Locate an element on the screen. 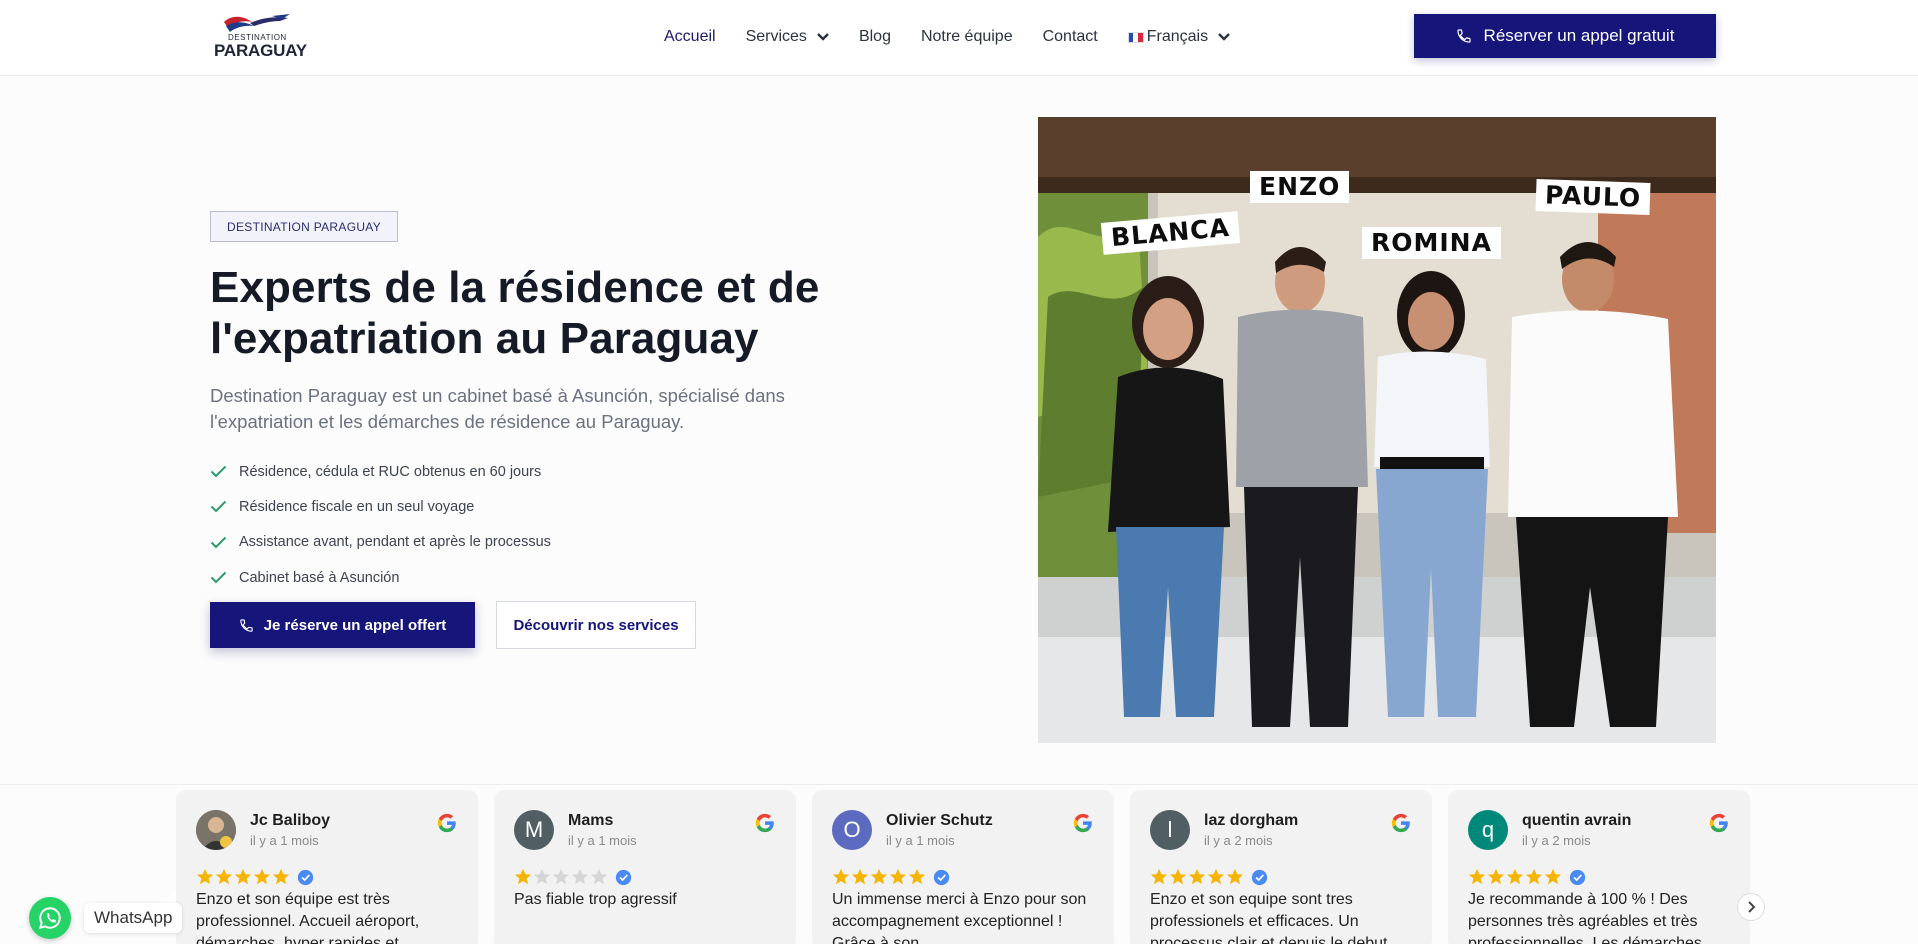 This screenshot has width=1918, height=944. avatar: M is located at coordinates (534, 830).